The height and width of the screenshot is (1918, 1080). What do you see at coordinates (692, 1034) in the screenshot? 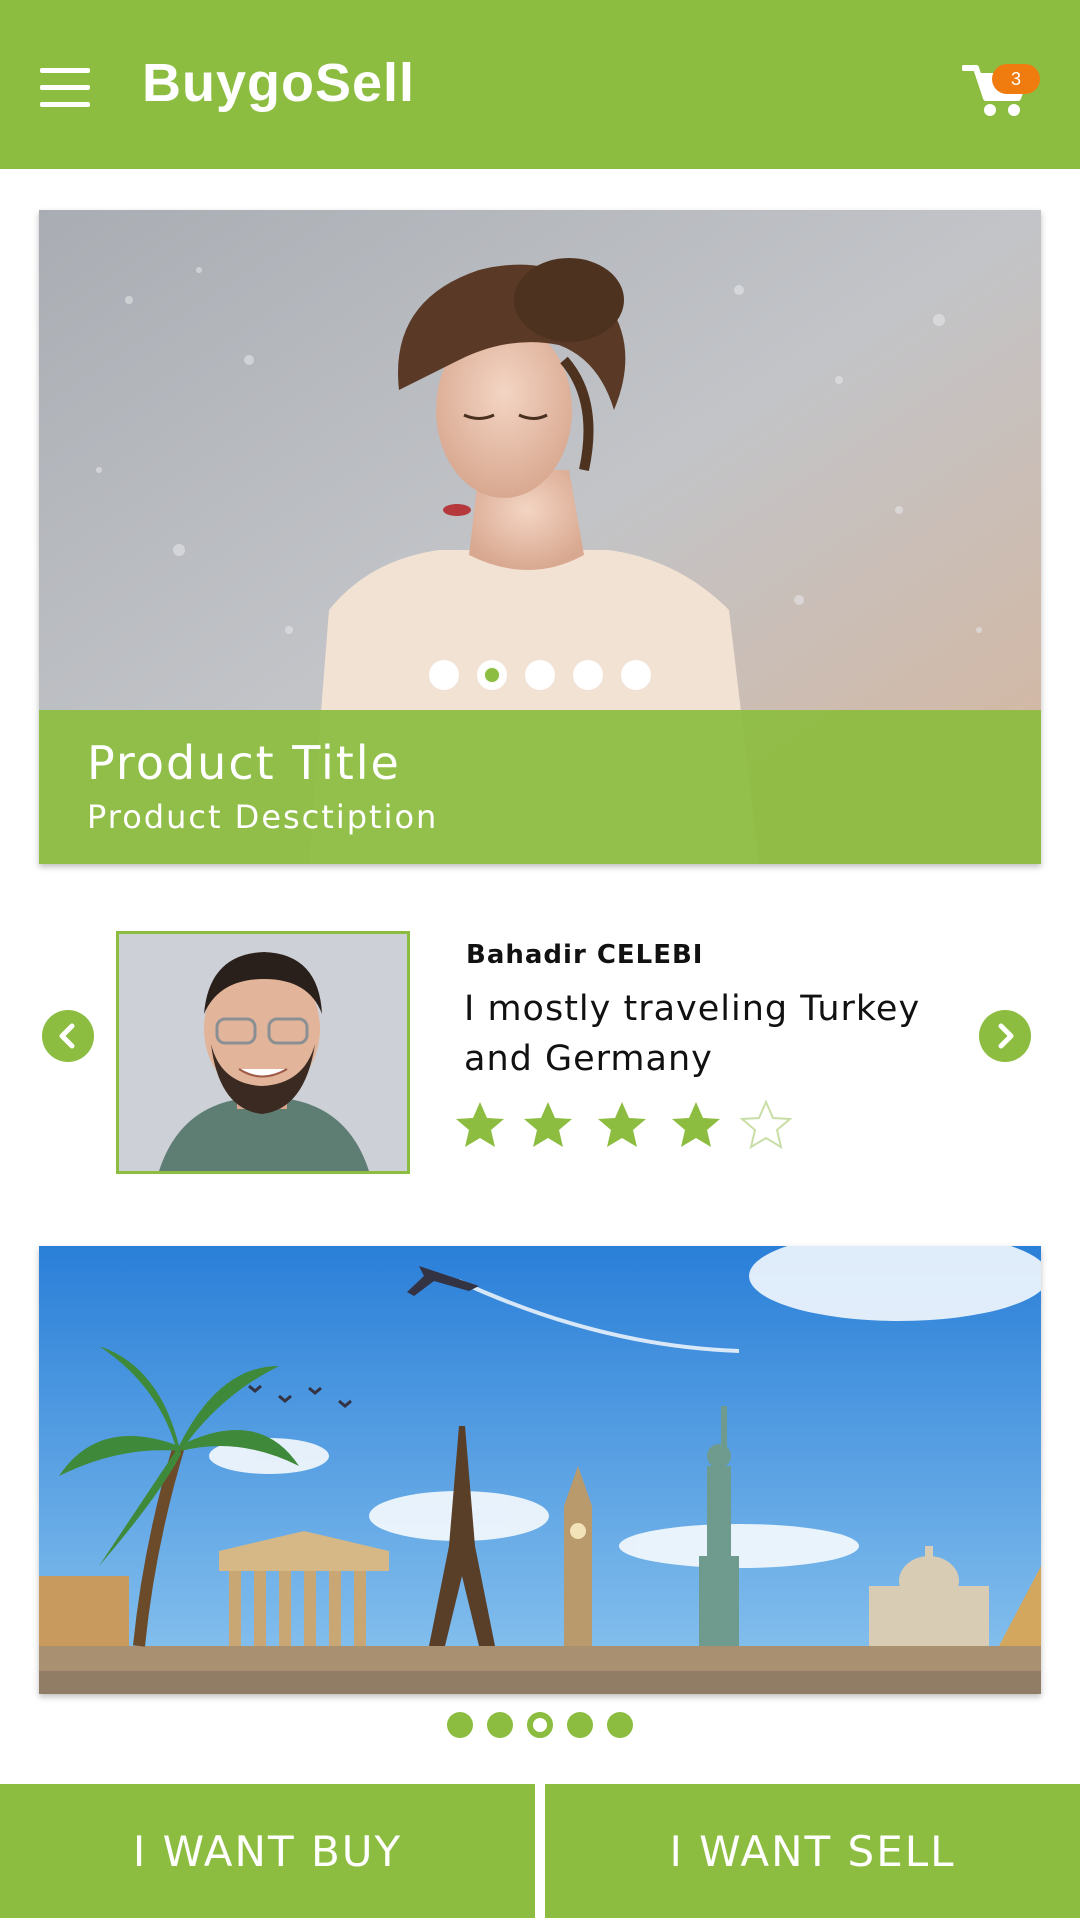
I see `review-text: I mostly traveling Turkey and Germany` at bounding box center [692, 1034].